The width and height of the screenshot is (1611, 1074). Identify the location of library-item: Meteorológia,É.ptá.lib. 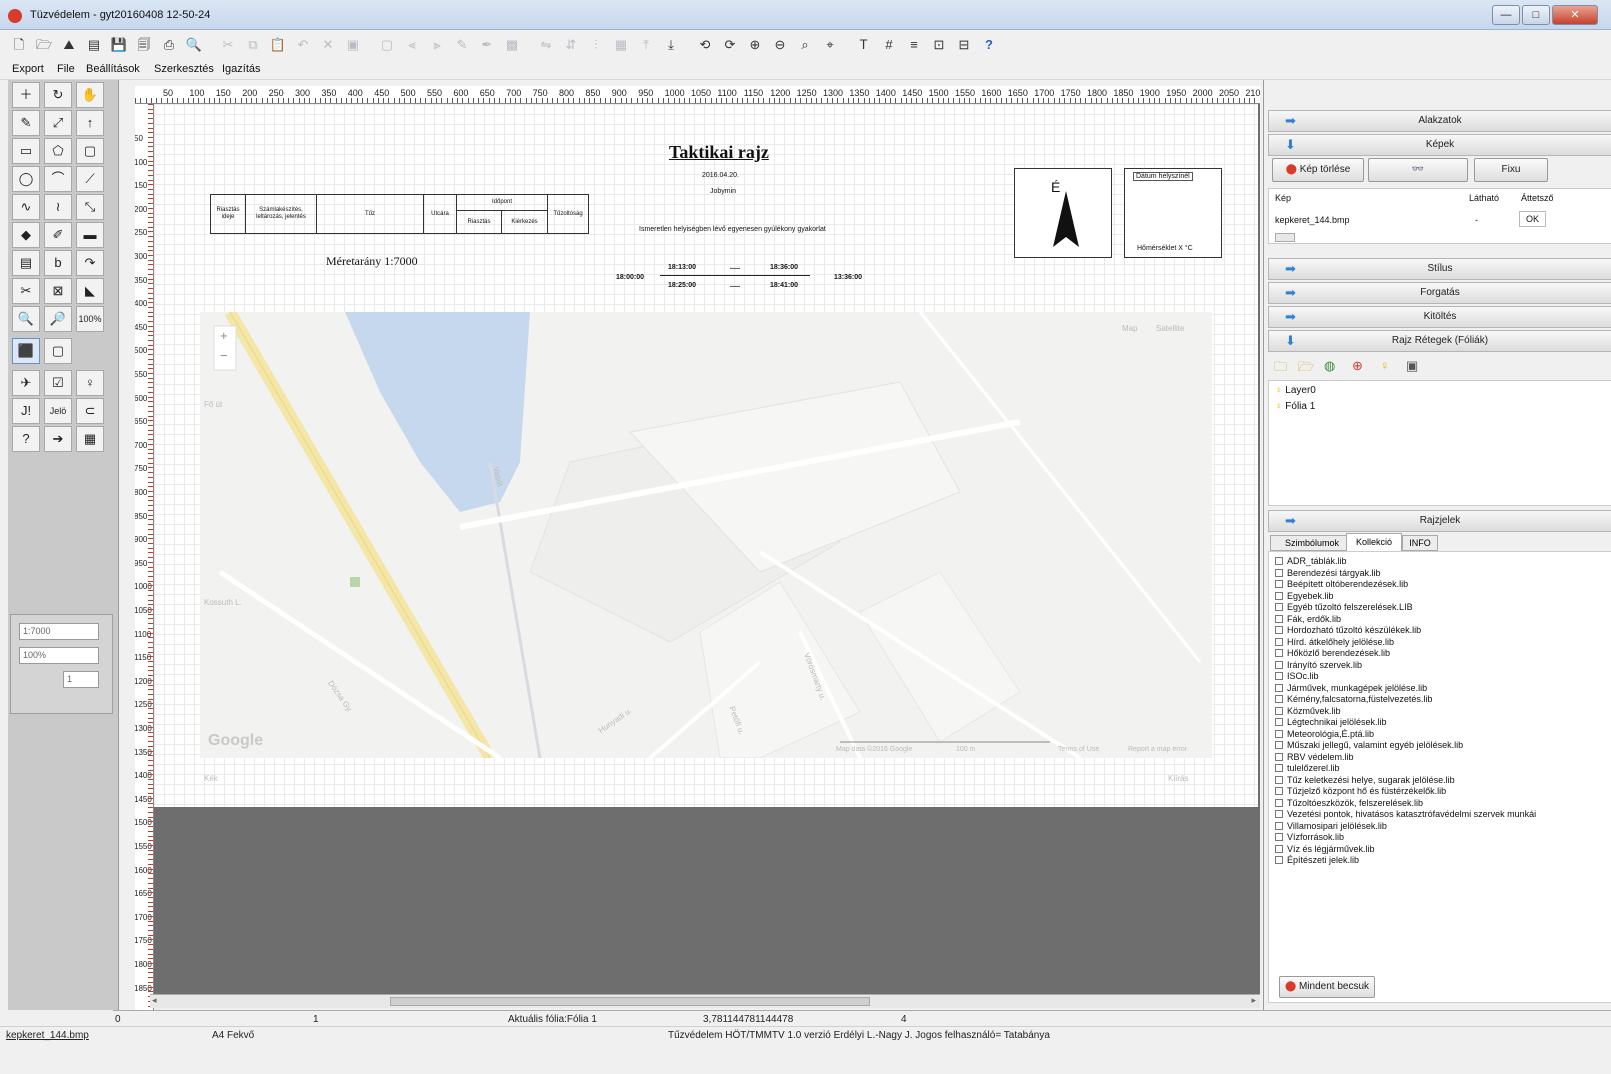
(1324, 734).